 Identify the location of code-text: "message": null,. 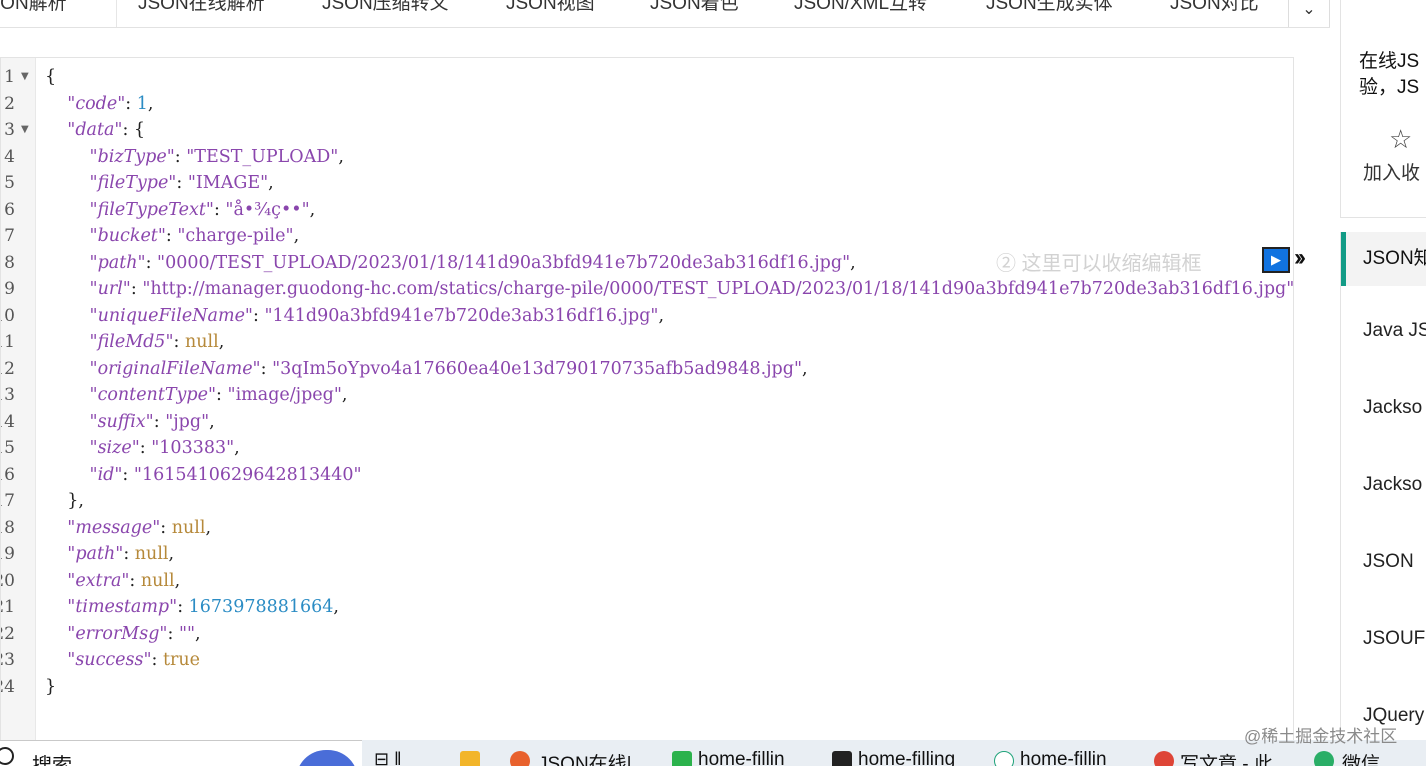
(128, 528).